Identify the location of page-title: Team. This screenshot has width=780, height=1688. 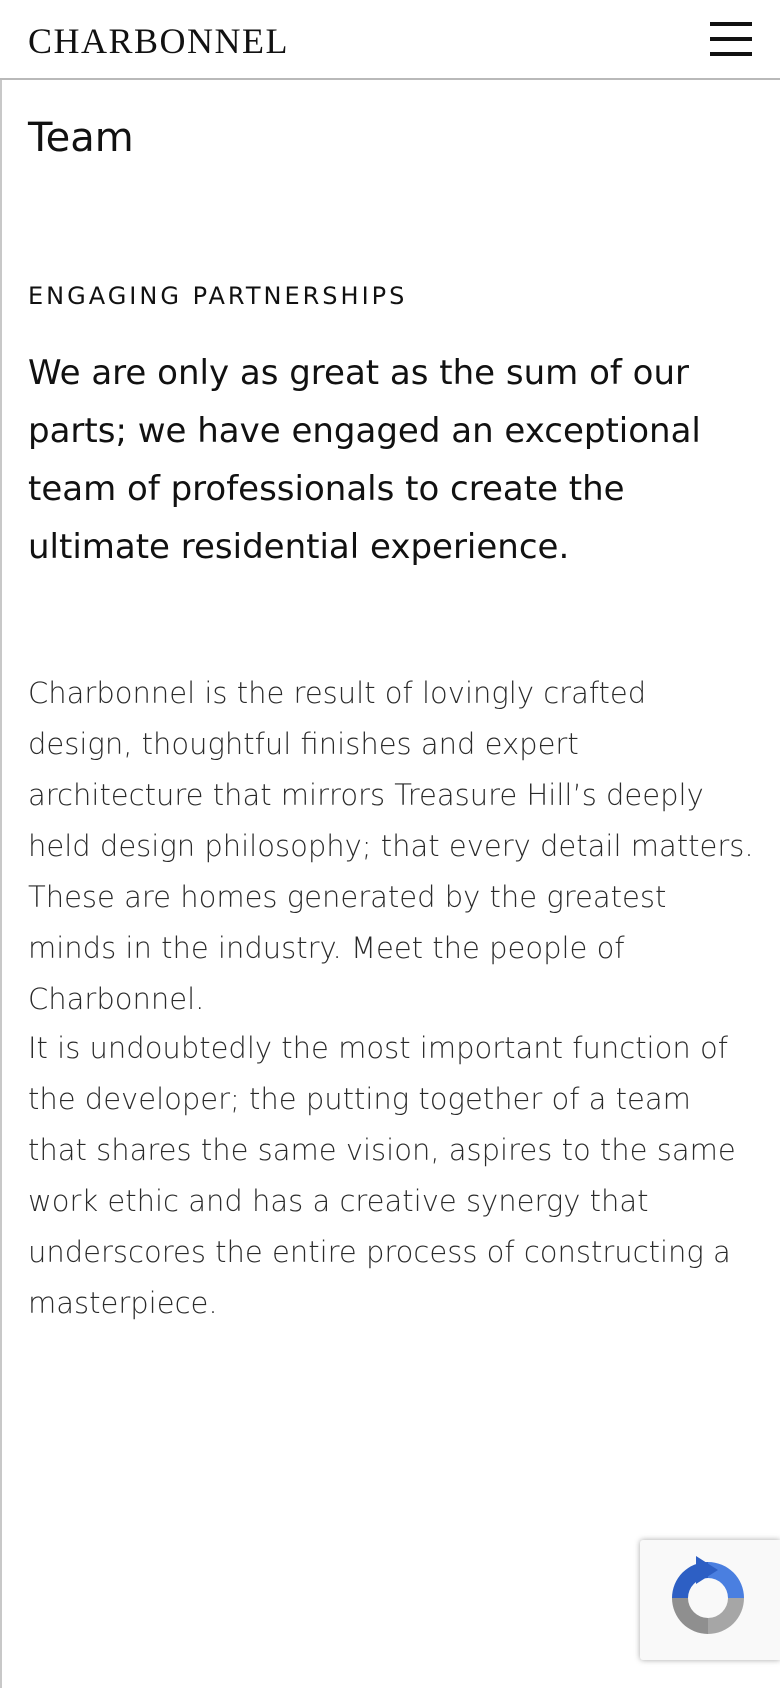
(81, 138).